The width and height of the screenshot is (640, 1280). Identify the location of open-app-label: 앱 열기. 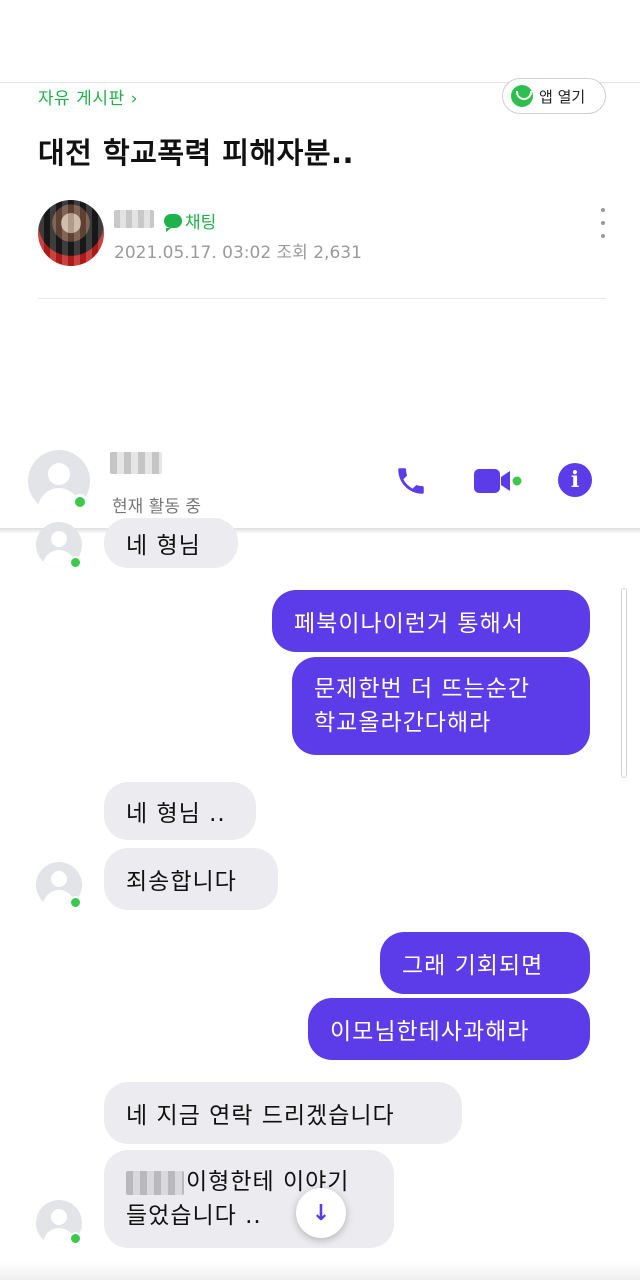
(562, 96).